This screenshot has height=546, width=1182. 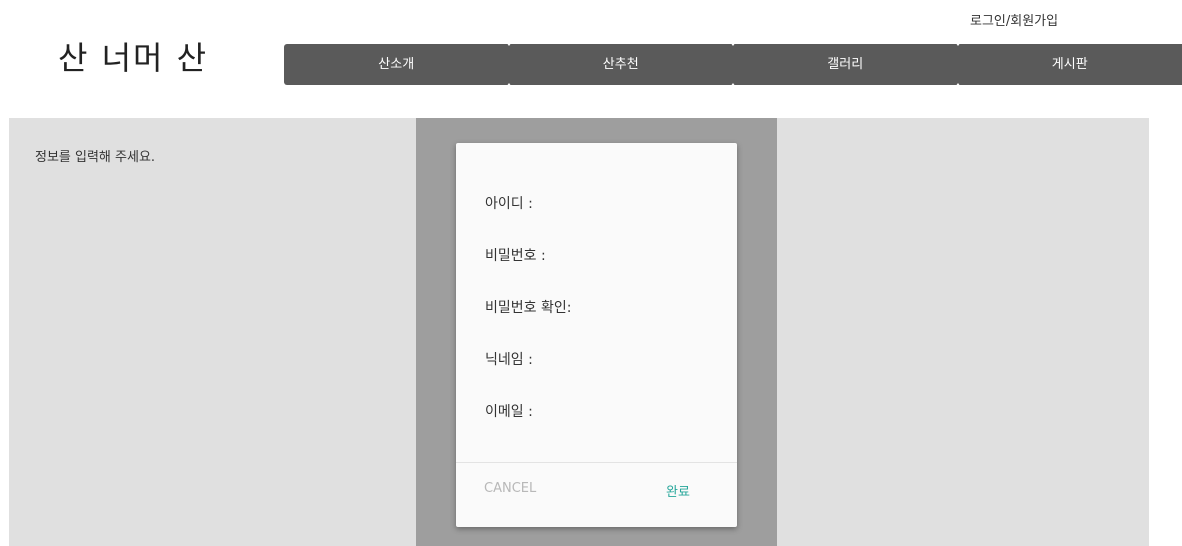 What do you see at coordinates (1068, 64) in the screenshot?
I see `nav-item-board: 게시판` at bounding box center [1068, 64].